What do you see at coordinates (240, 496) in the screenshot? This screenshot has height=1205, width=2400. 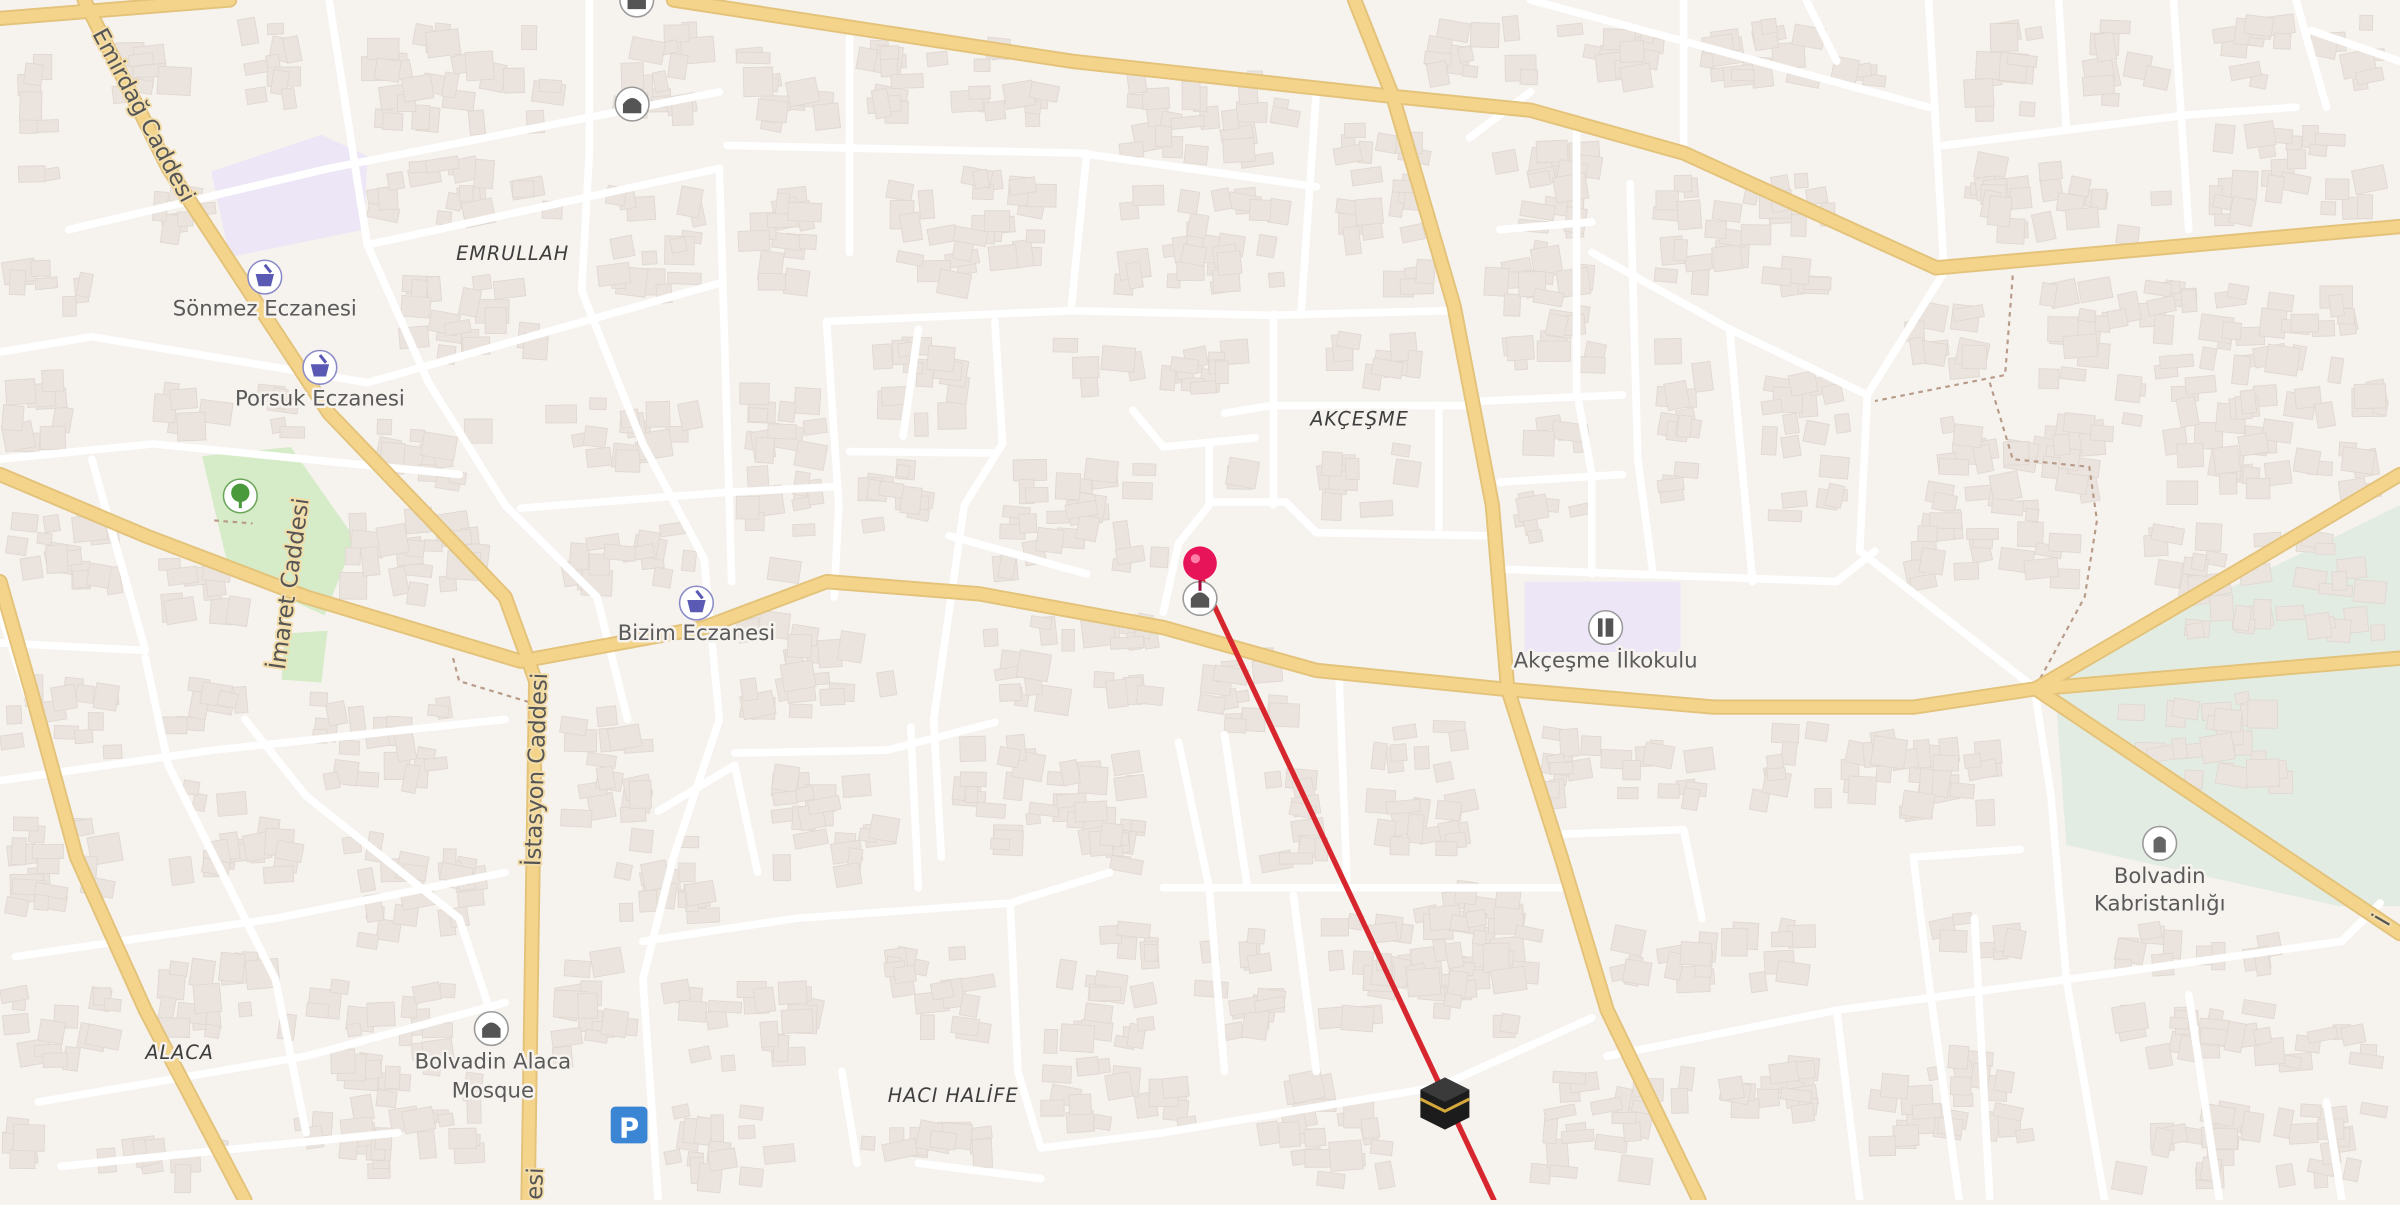 I see `tree-icon` at bounding box center [240, 496].